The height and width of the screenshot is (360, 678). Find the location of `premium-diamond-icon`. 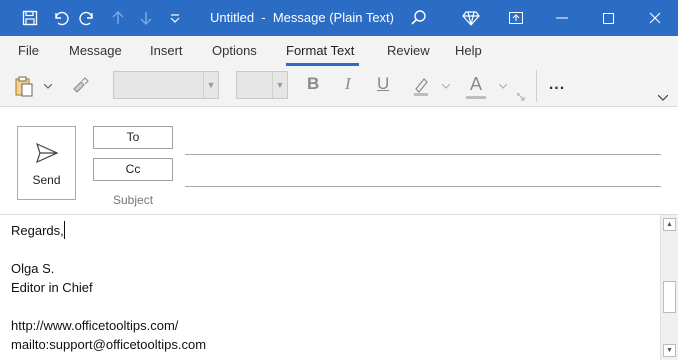

premium-diamond-icon is located at coordinates (471, 18).